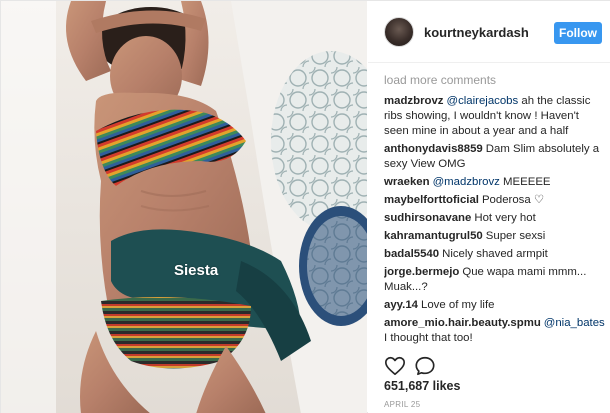 The height and width of the screenshot is (413, 610). Describe the element at coordinates (433, 149) in the screenshot. I see `comment-username: anthonydavis8859` at that location.